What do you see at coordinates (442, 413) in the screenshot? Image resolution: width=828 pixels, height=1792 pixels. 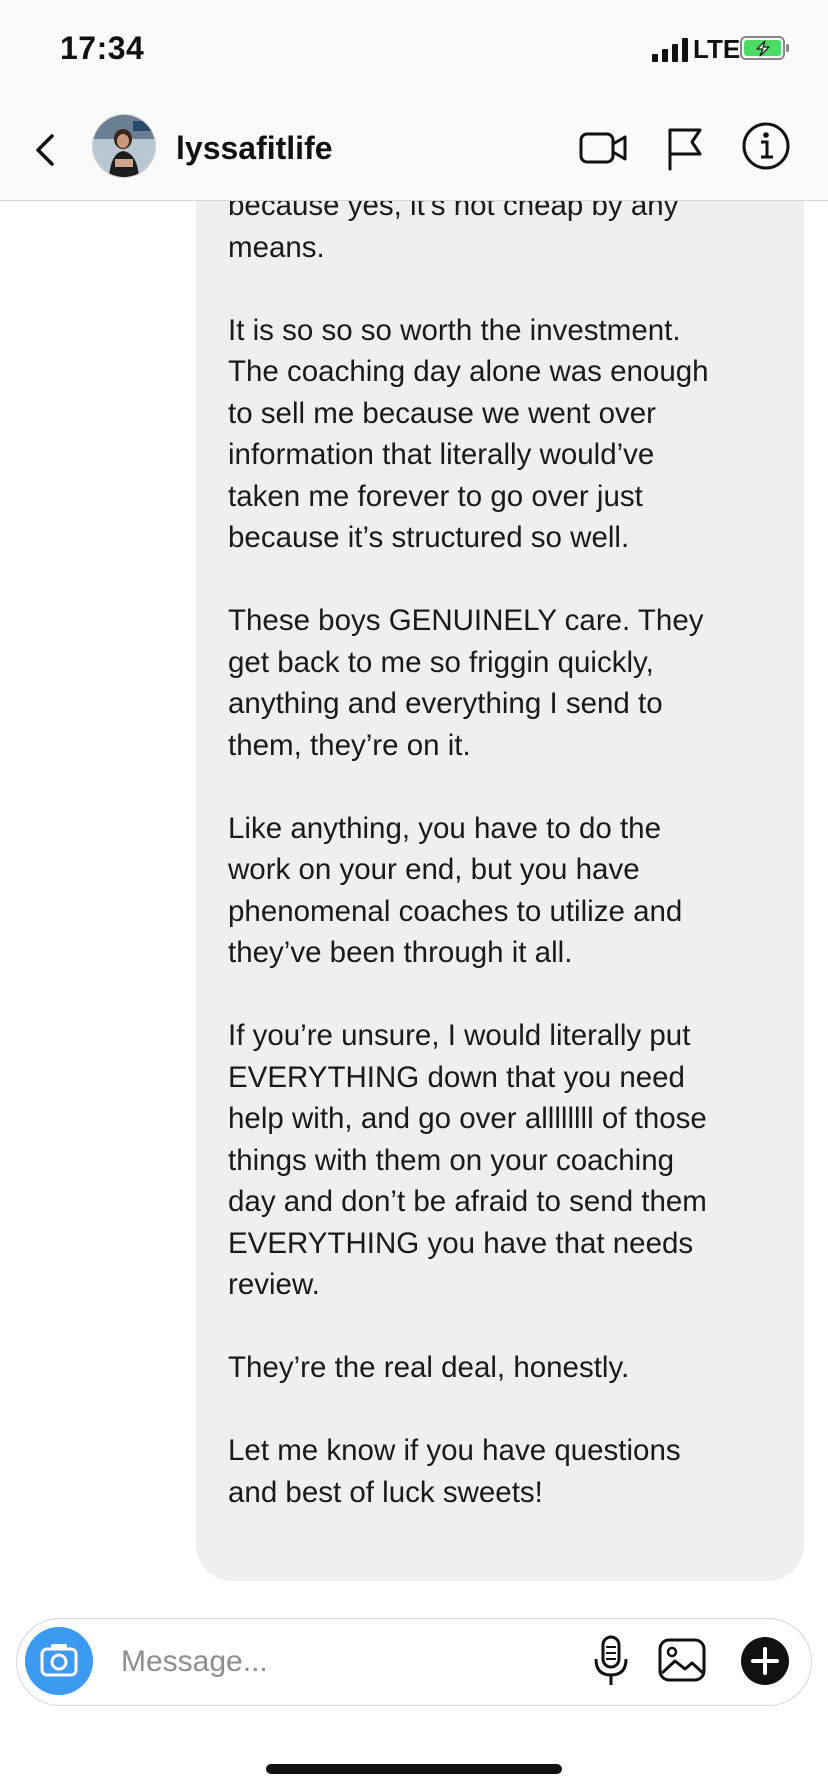 I see `message-line: to sell me because we went over` at bounding box center [442, 413].